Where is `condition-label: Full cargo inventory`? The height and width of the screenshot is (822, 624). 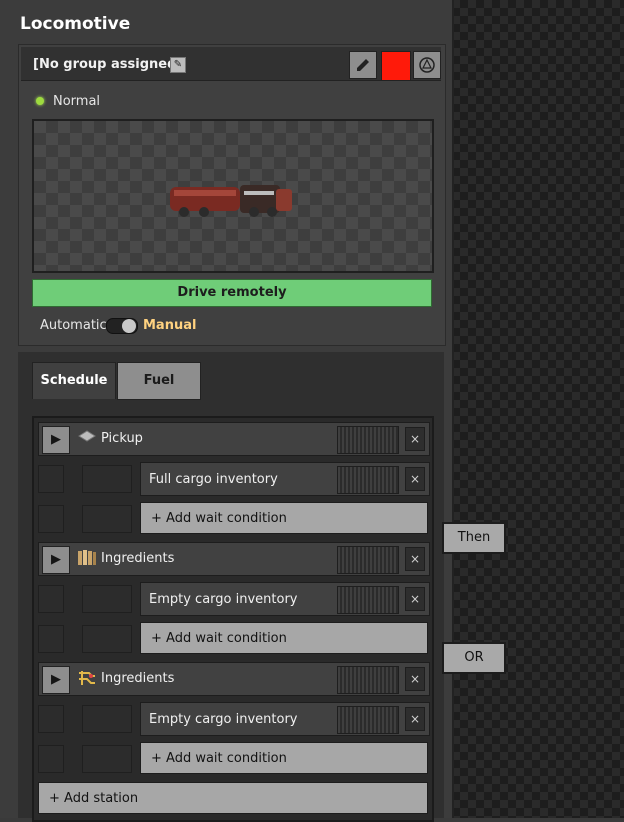 condition-label: Full cargo inventory is located at coordinates (213, 479).